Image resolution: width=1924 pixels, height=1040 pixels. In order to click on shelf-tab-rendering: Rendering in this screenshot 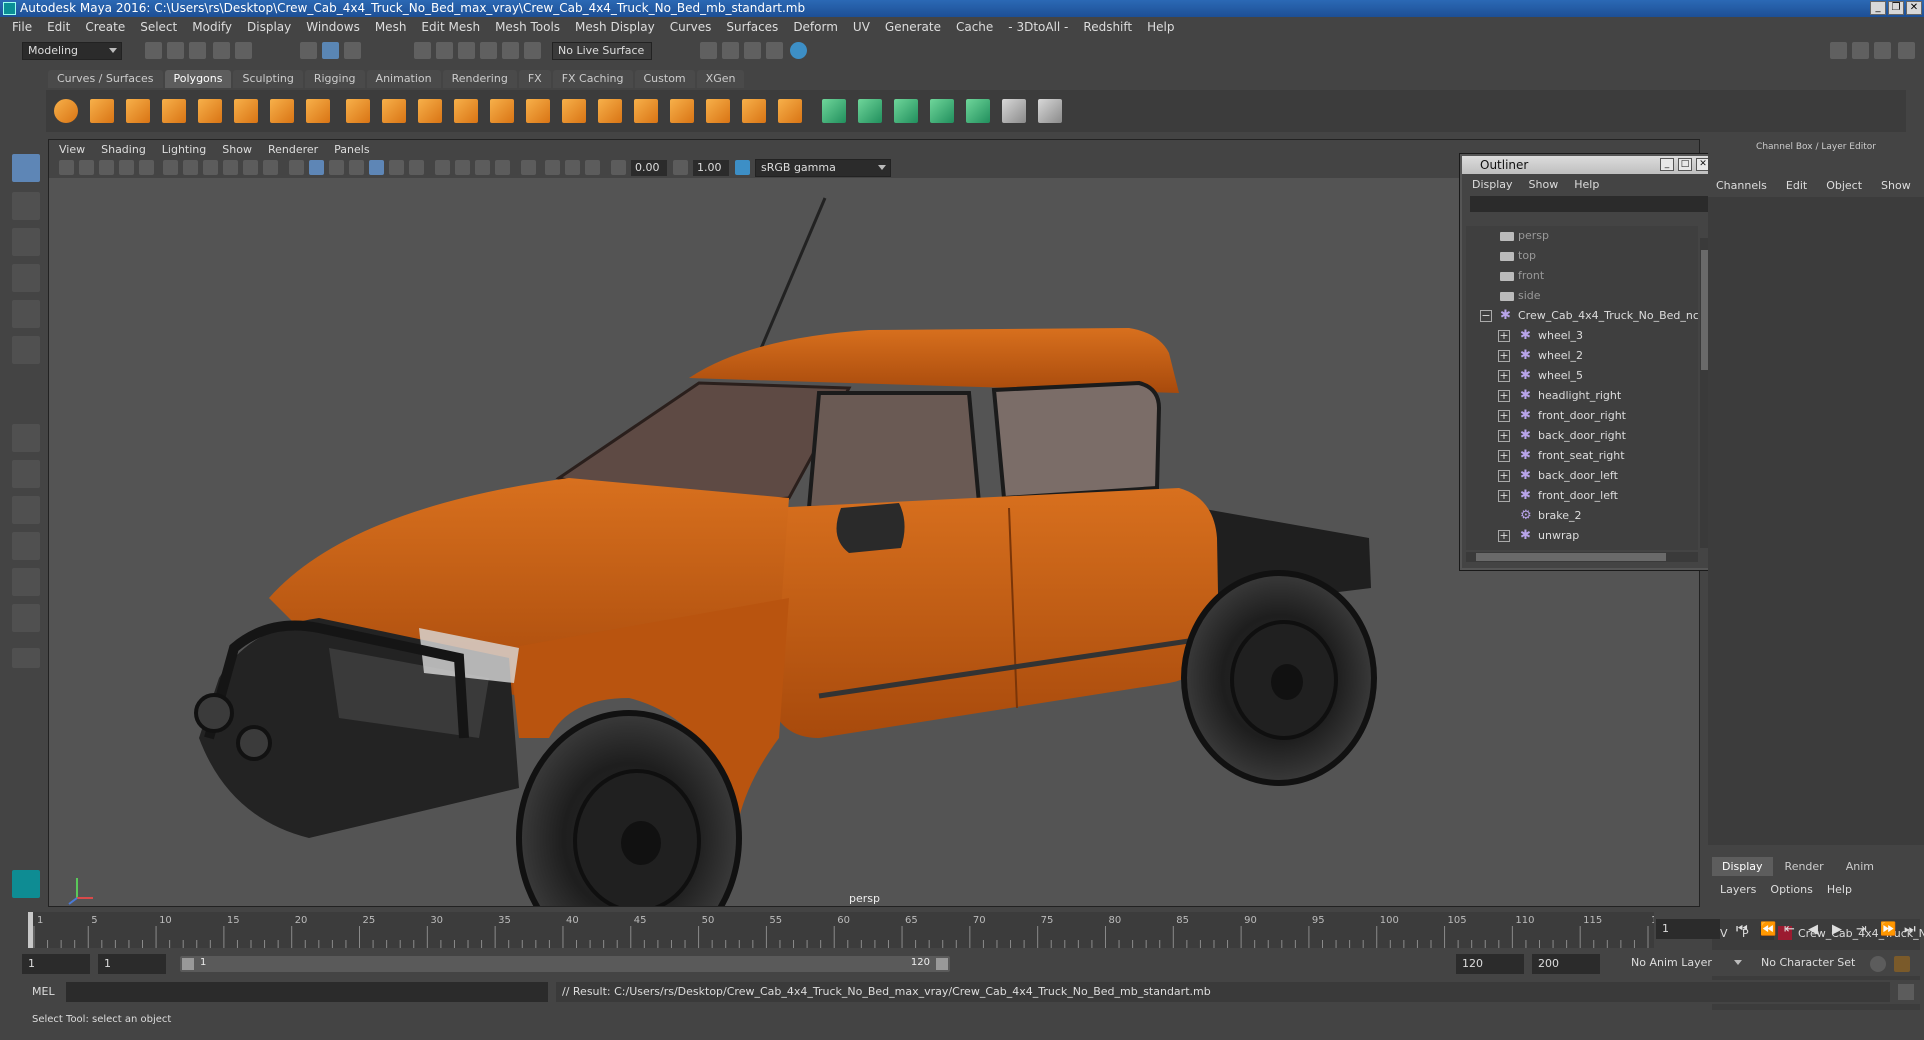, I will do `click(479, 79)`.